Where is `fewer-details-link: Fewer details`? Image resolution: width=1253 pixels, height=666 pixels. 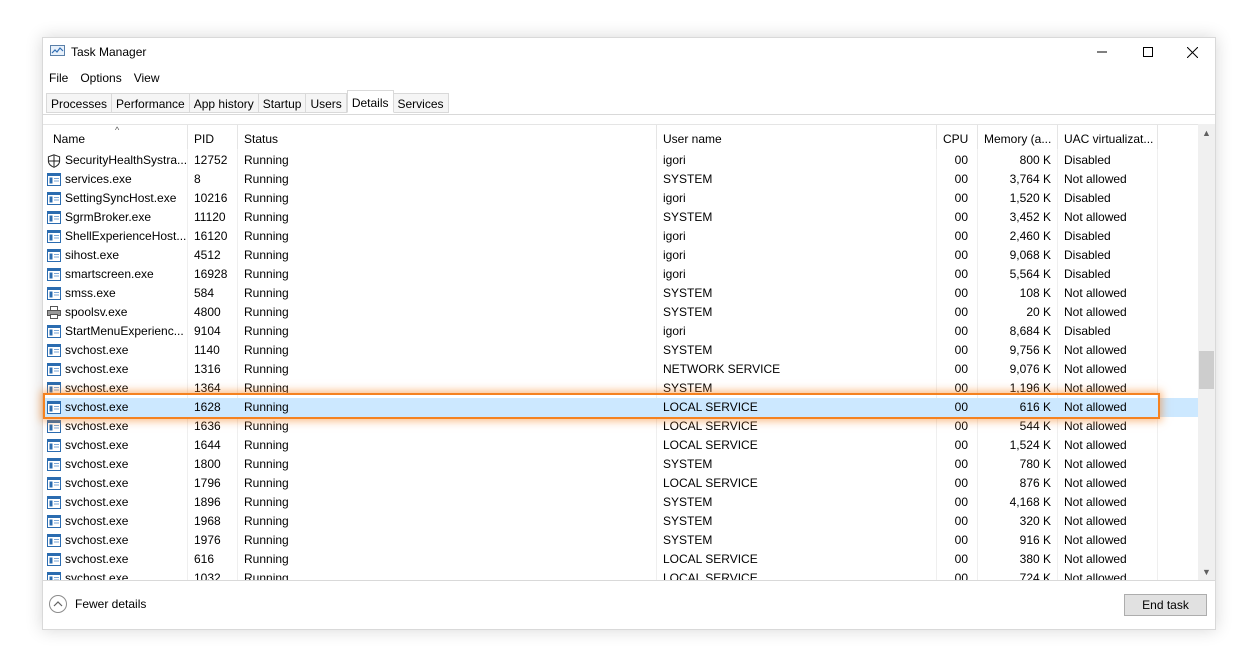
fewer-details-link: Fewer details is located at coordinates (97, 604).